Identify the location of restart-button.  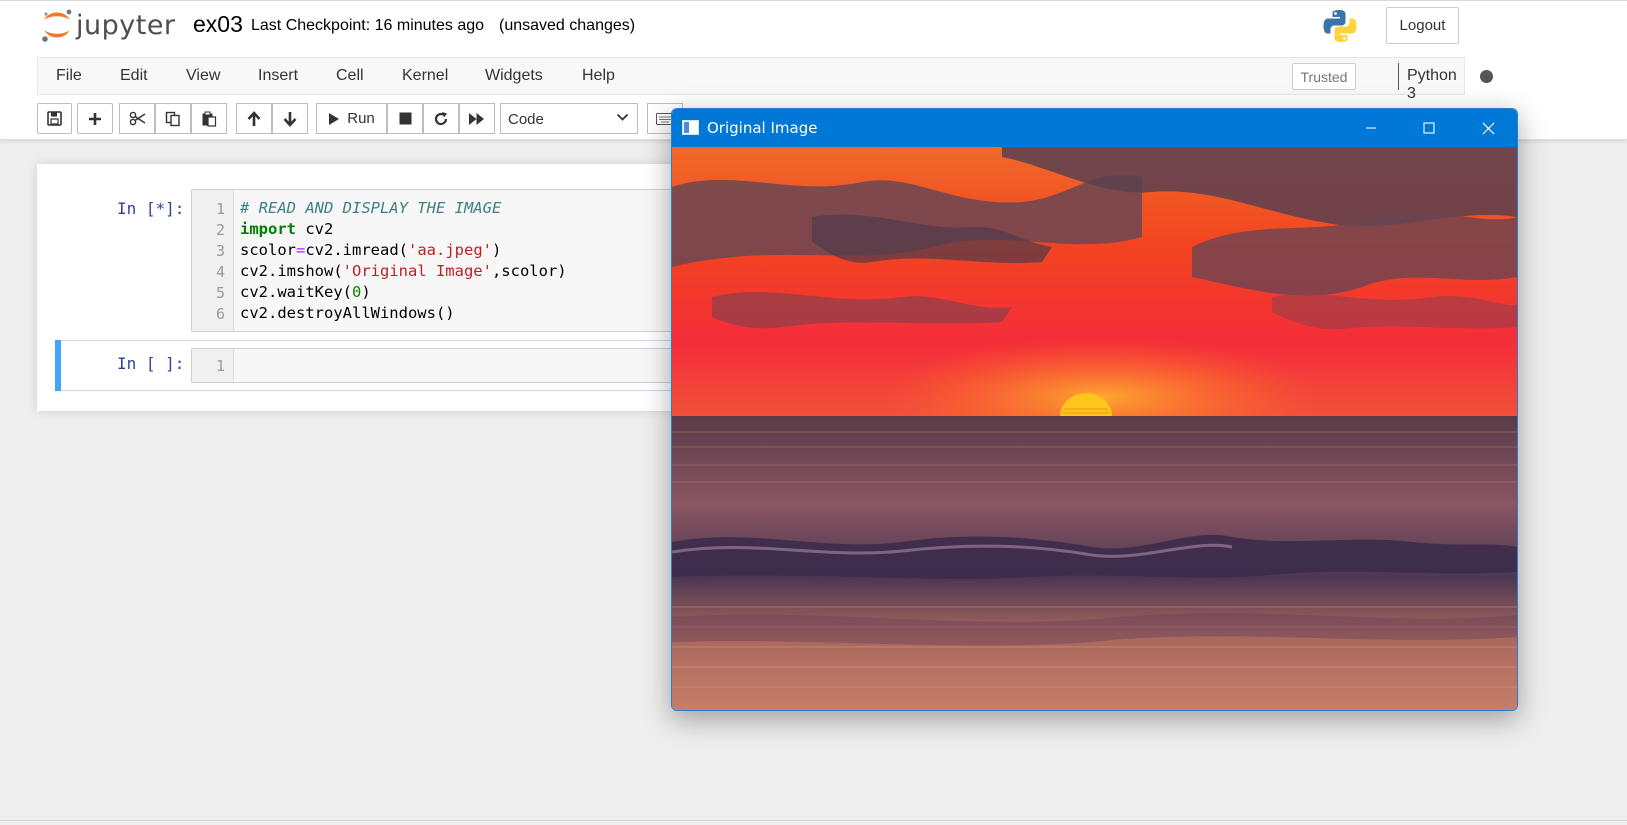
(441, 118).